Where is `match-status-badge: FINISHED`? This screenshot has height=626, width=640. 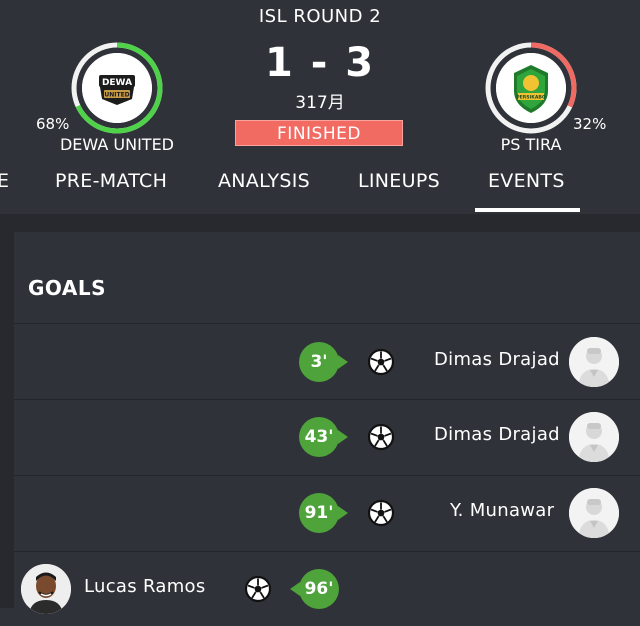 match-status-badge: FINISHED is located at coordinates (319, 133).